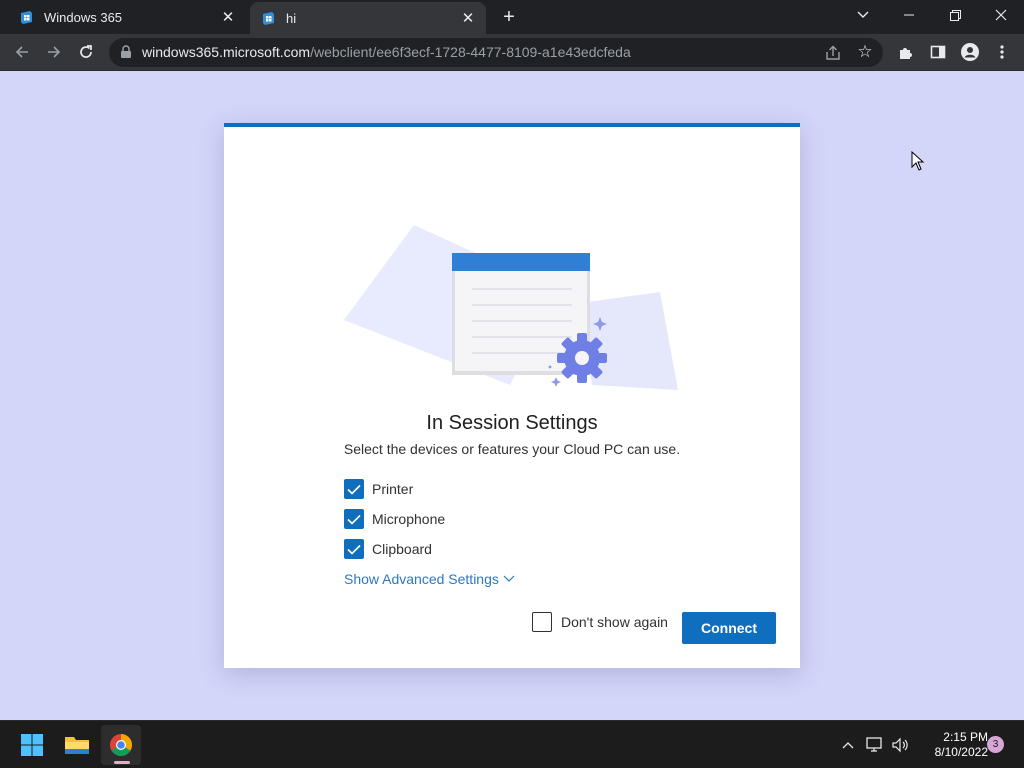  Describe the element at coordinates (126, 51) in the screenshot. I see `lock-icon` at that location.